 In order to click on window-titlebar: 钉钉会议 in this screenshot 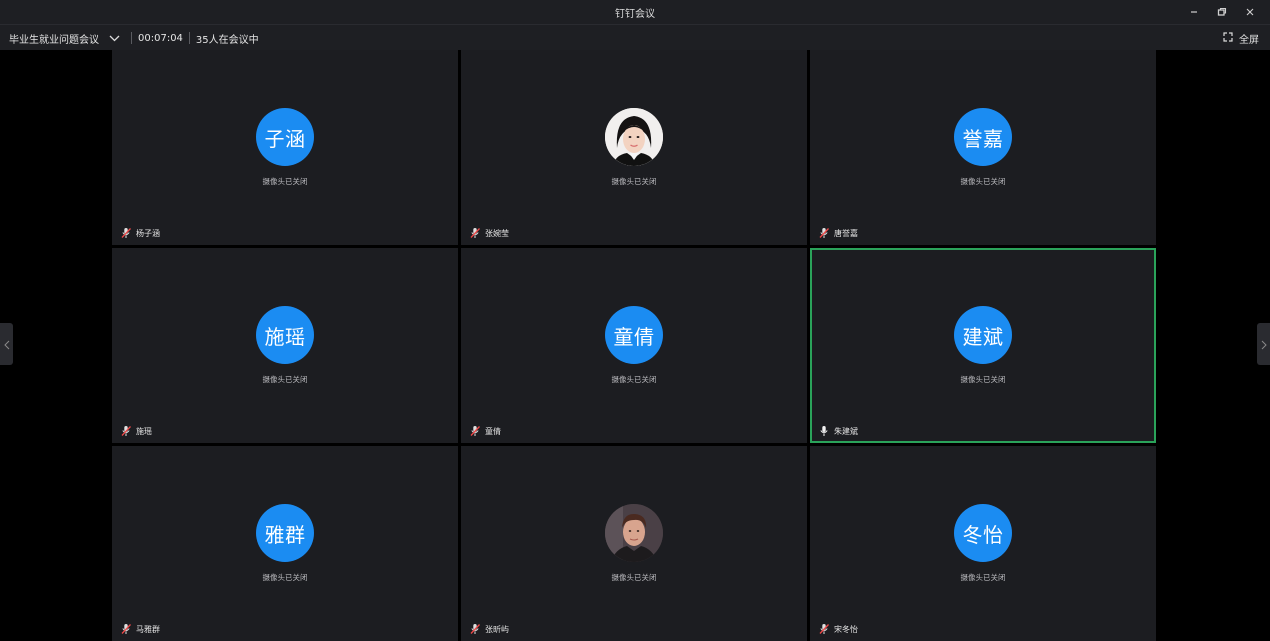, I will do `click(635, 12)`.